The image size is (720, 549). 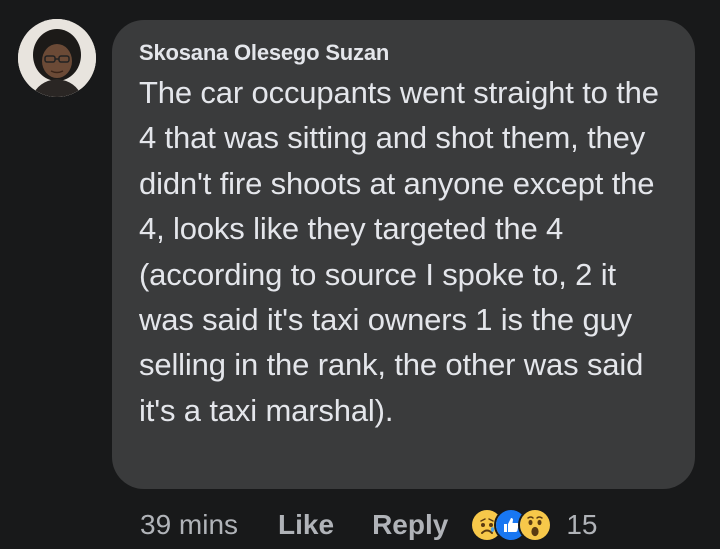 What do you see at coordinates (406, 53) in the screenshot?
I see `comment-author: Skosana Olesego Suzan` at bounding box center [406, 53].